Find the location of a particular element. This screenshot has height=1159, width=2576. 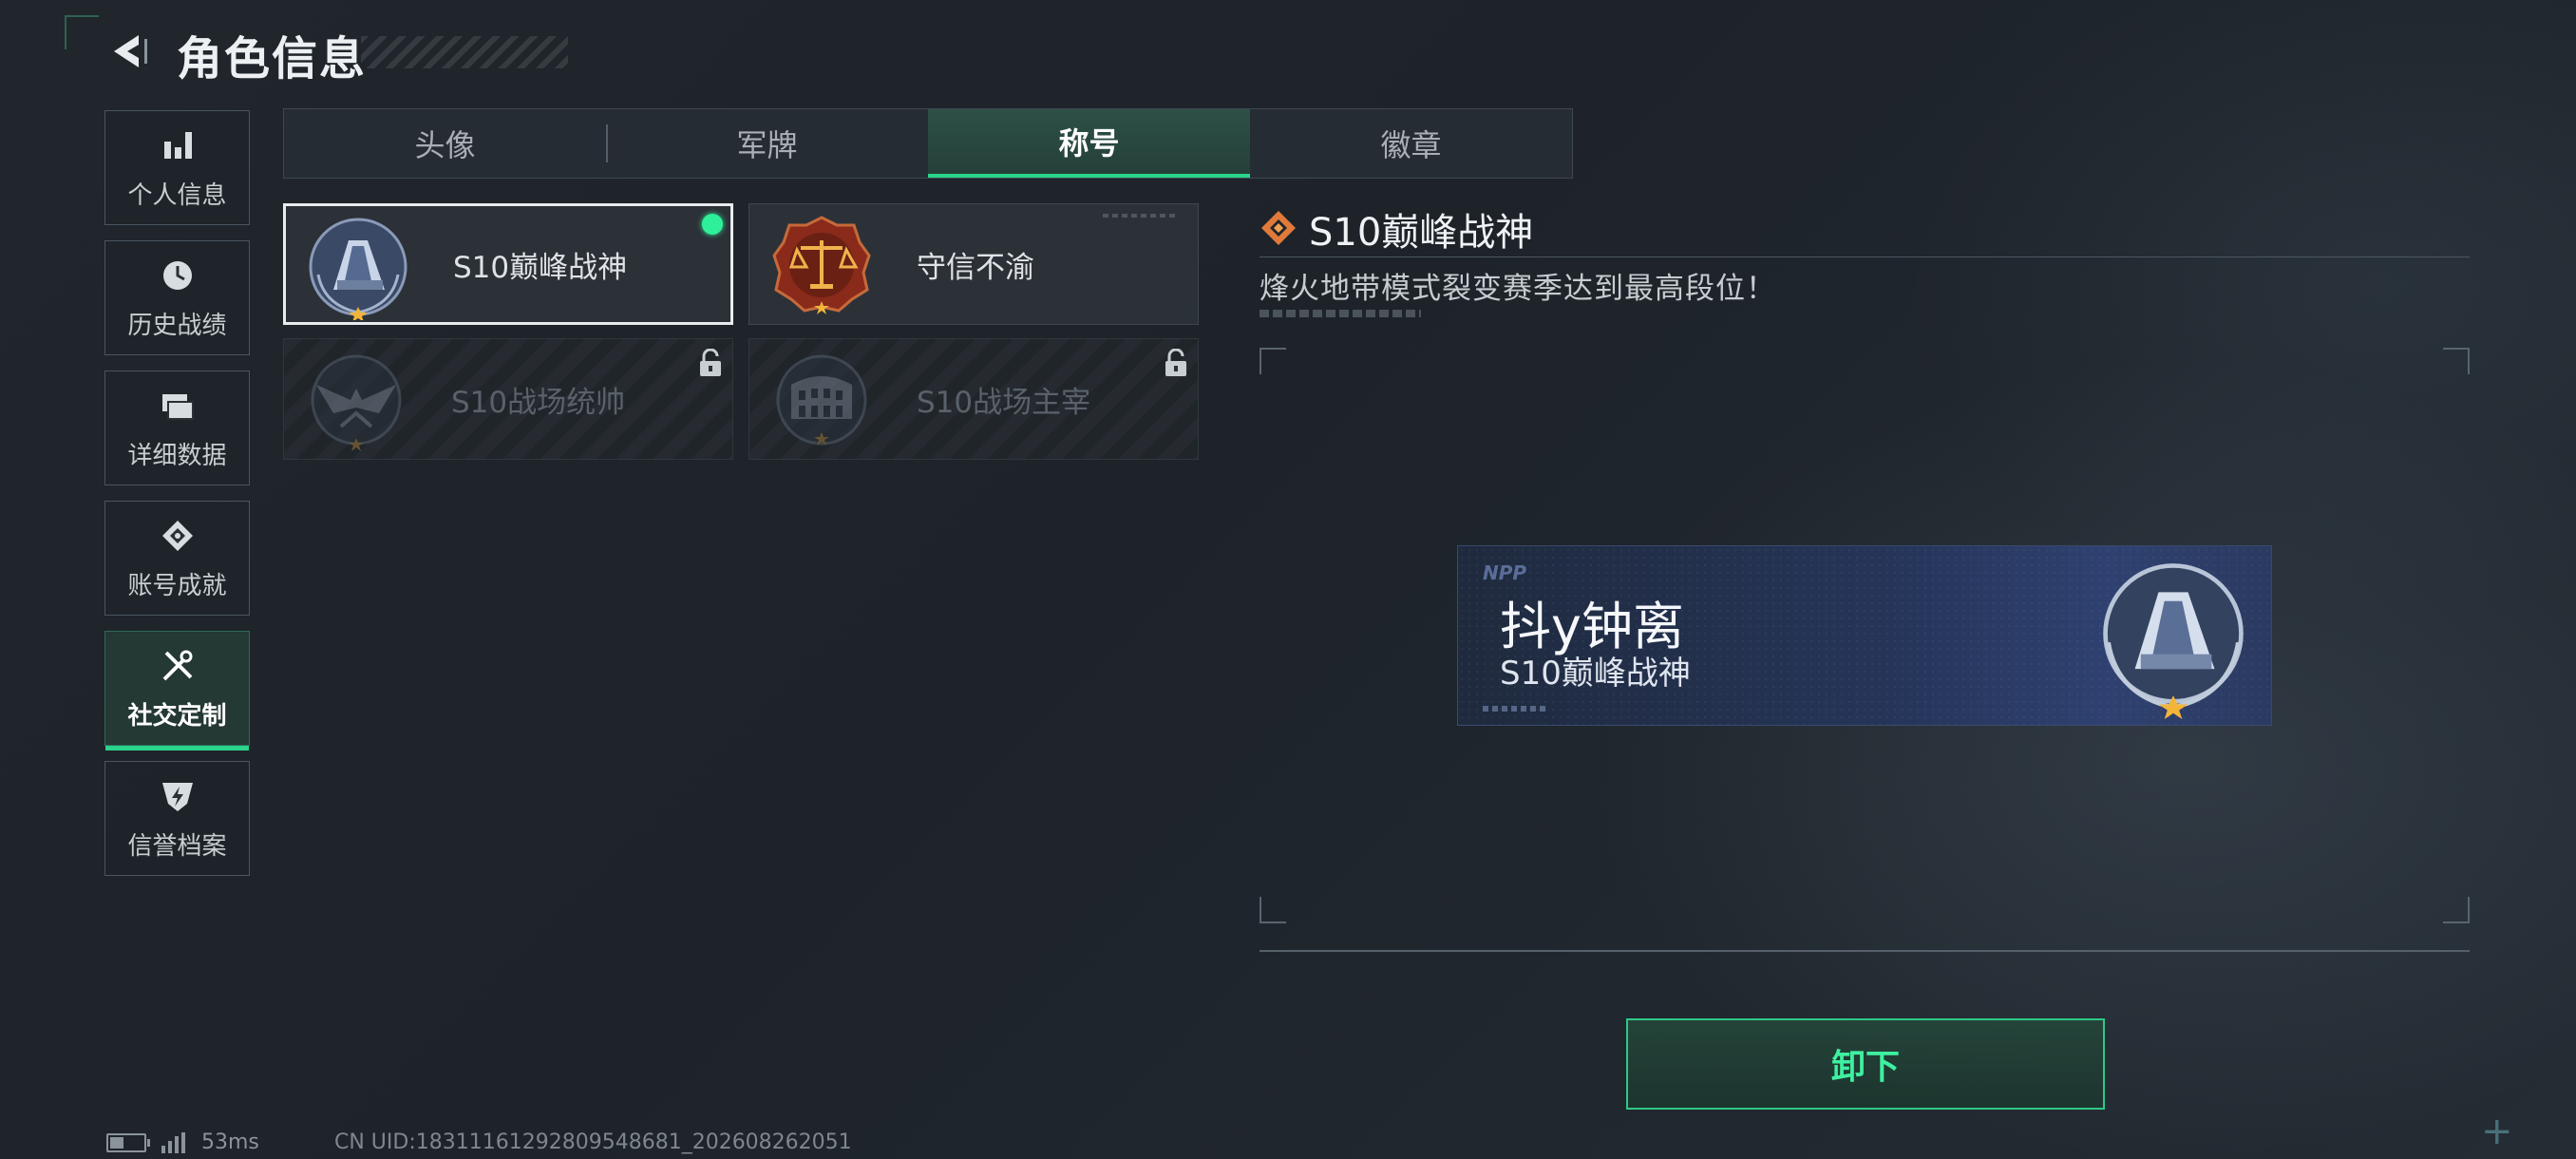

title-card-label: 守信不渝 is located at coordinates (975, 267).